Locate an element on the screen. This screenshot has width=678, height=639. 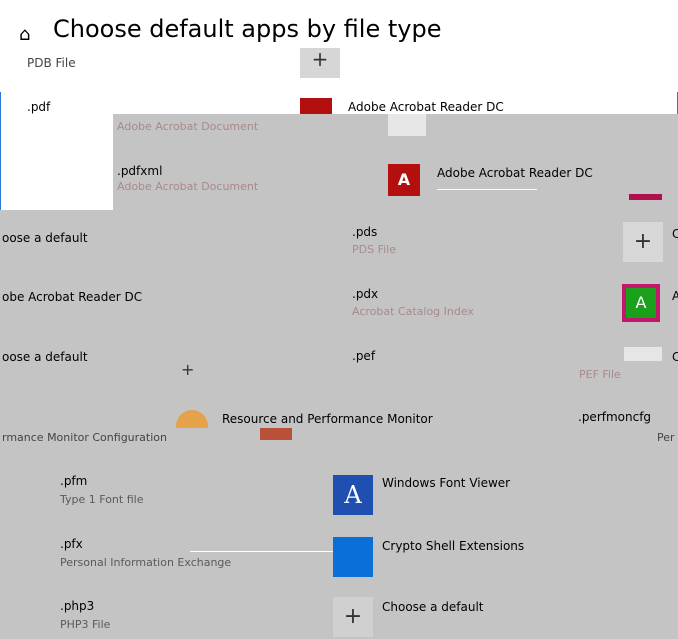
desc-pfx: Personal Information Exchange is located at coordinates (146, 562).